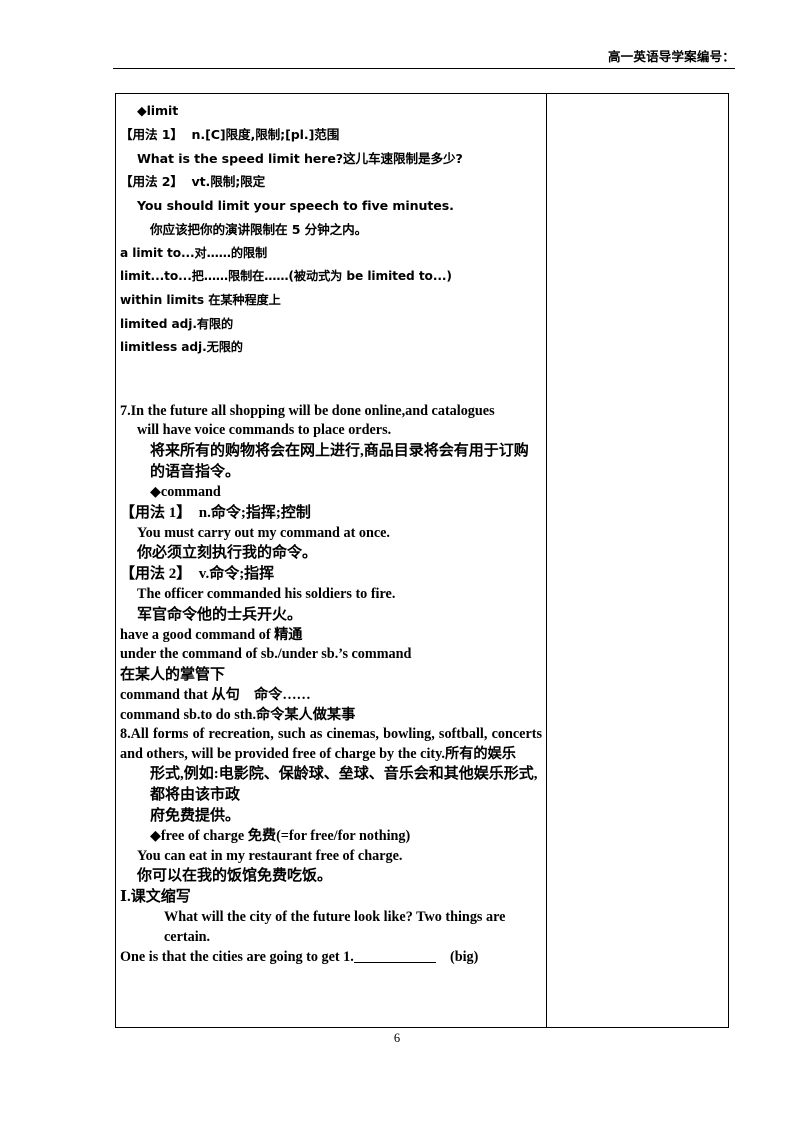  I want to click on command-usage2-label: 【用法 2】, so click(156, 574).